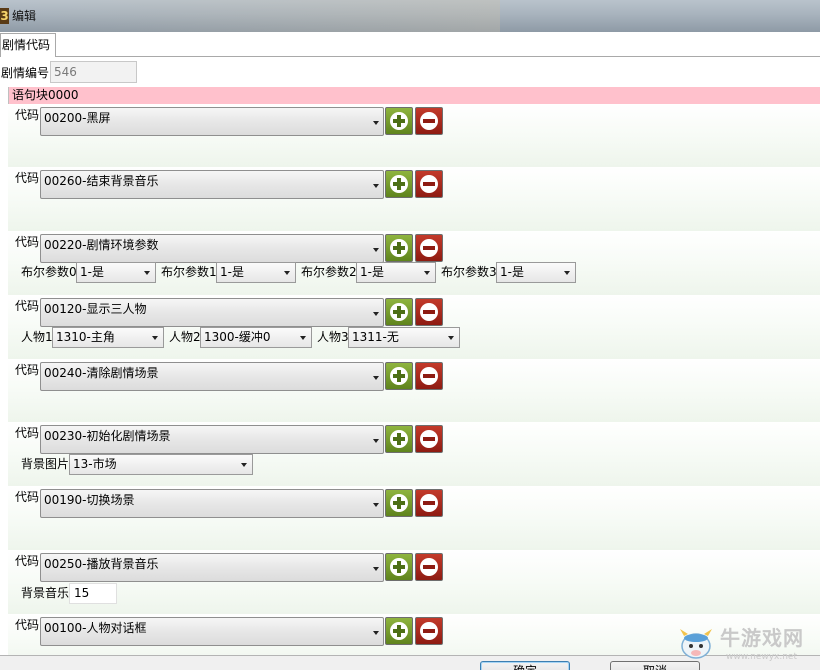 Image resolution: width=820 pixels, height=670 pixels. Describe the element at coordinates (404, 337) in the screenshot. I see `character-3-select: 1311-无` at that location.